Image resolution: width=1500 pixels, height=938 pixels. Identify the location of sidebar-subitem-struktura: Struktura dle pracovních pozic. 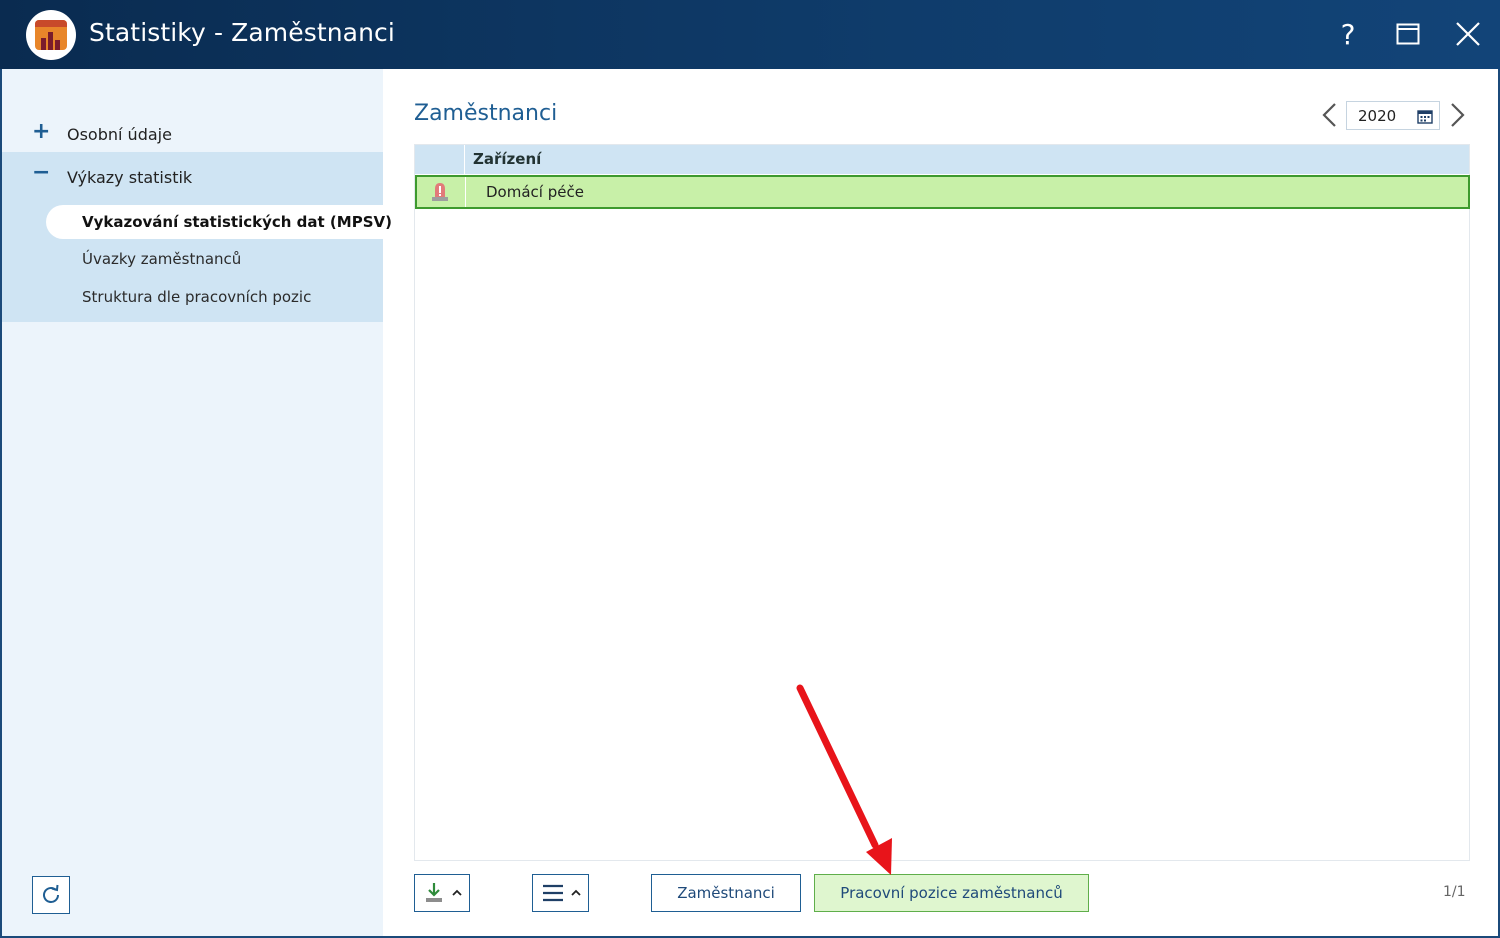
(214, 297).